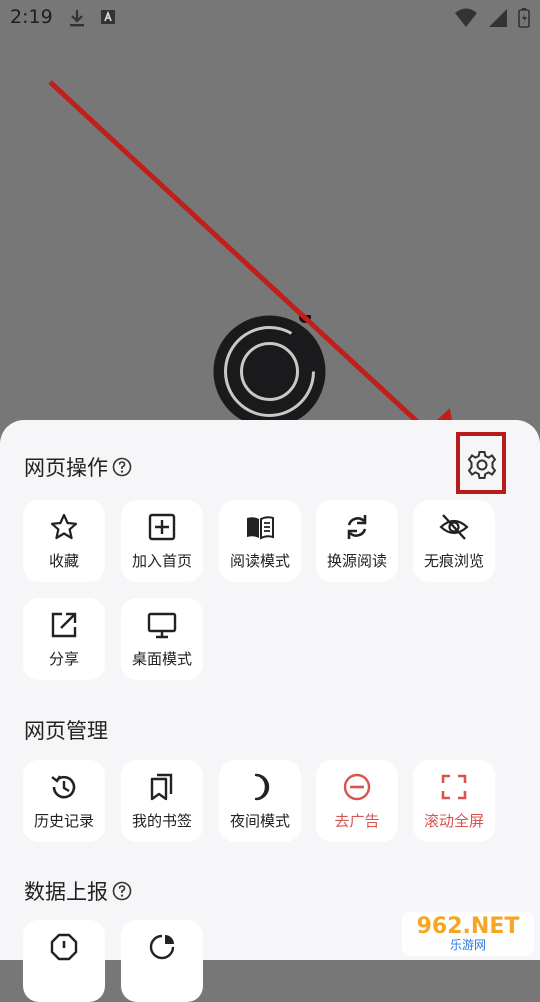  What do you see at coordinates (162, 961) in the screenshot?
I see `tile-report-stats` at bounding box center [162, 961].